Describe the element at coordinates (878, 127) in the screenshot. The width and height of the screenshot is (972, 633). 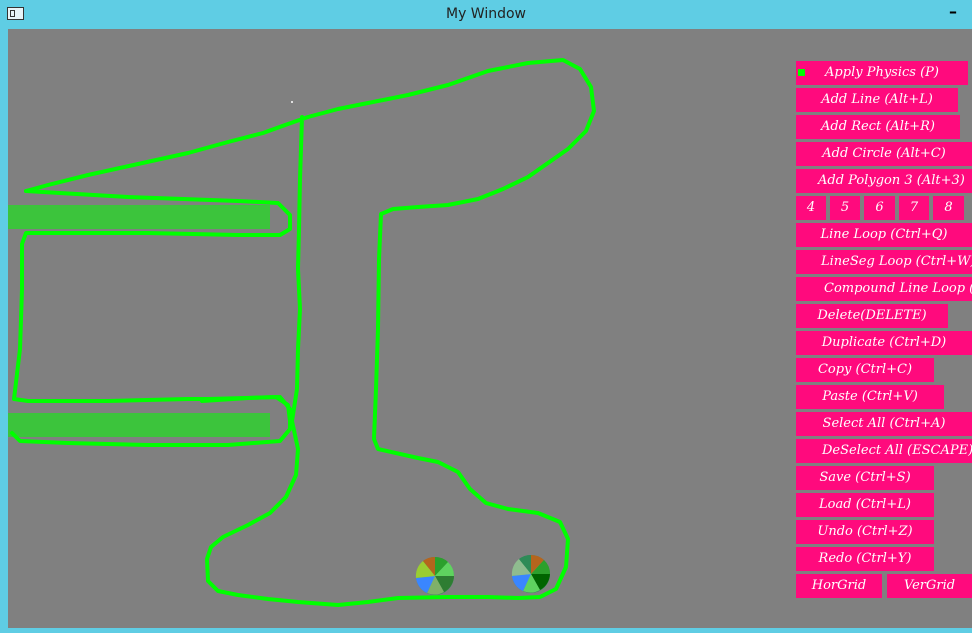
I see `add-rect-button: Add Rect (Alt+R)` at that location.